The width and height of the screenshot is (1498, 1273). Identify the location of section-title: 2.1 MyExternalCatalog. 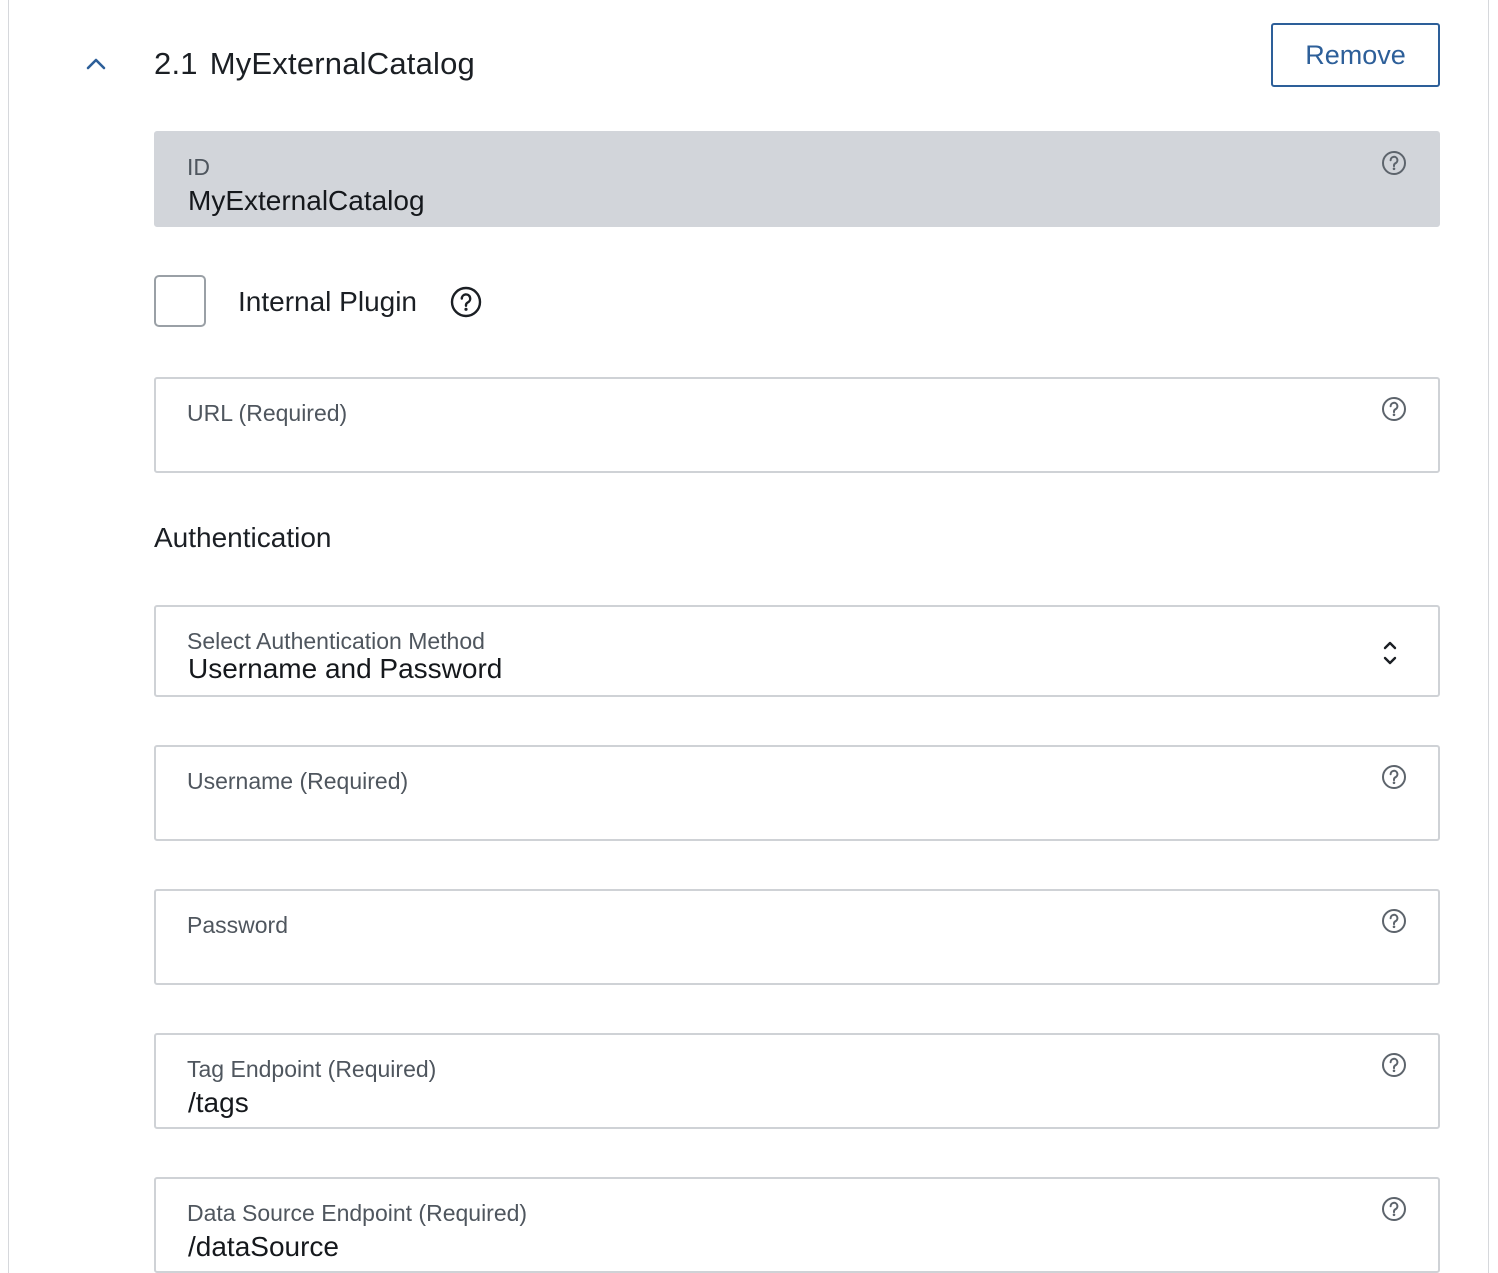
(314, 64).